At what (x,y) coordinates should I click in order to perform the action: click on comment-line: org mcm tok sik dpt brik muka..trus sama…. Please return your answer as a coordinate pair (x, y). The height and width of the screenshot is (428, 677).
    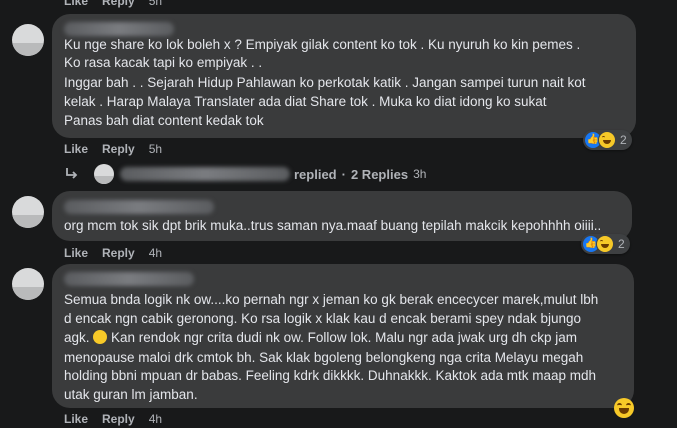
    Looking at the image, I should click on (333, 225).